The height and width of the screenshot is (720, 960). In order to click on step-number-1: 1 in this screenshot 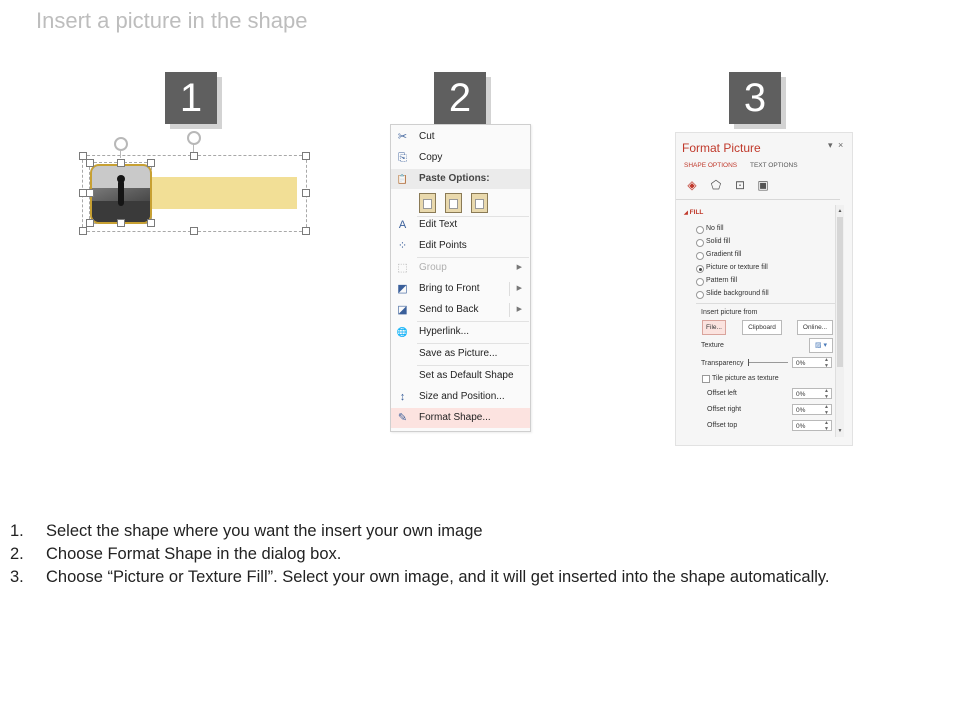, I will do `click(191, 98)`.